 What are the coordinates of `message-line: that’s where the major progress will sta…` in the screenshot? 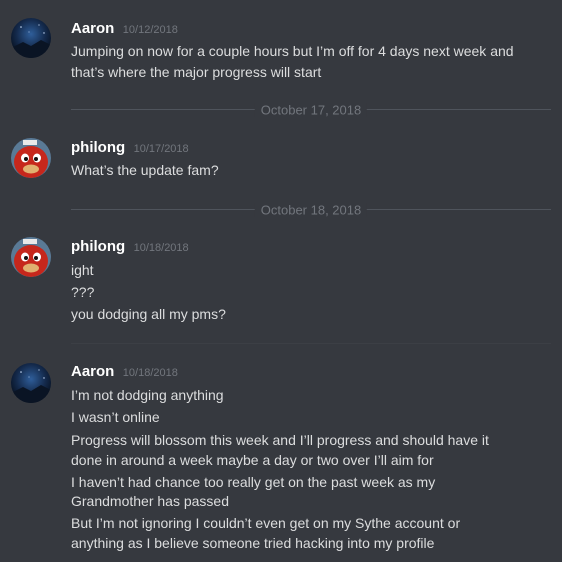 It's located at (196, 72).